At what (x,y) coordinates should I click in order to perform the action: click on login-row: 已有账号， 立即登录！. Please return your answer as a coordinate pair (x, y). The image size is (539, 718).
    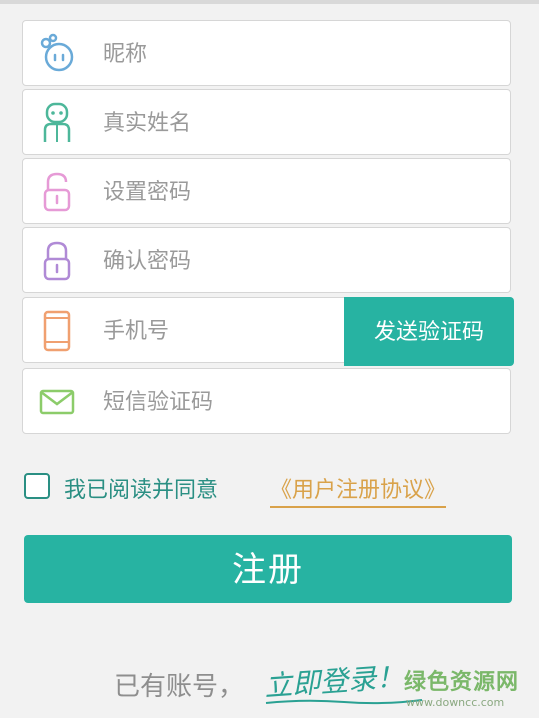
    Looking at the image, I should click on (274, 682).